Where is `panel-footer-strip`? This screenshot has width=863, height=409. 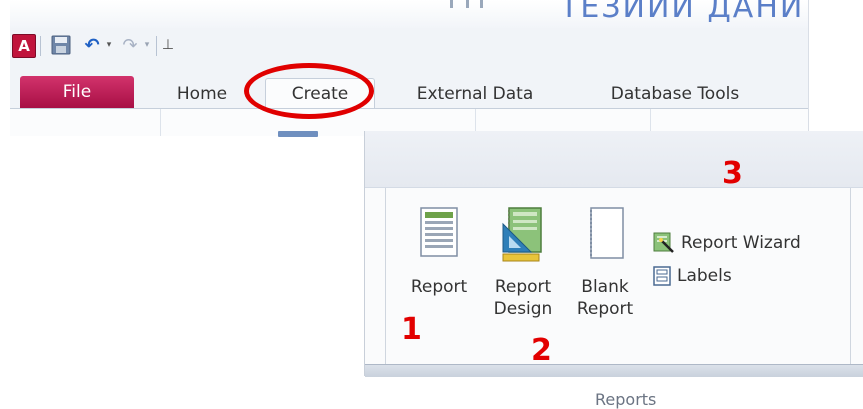 panel-footer-strip is located at coordinates (614, 370).